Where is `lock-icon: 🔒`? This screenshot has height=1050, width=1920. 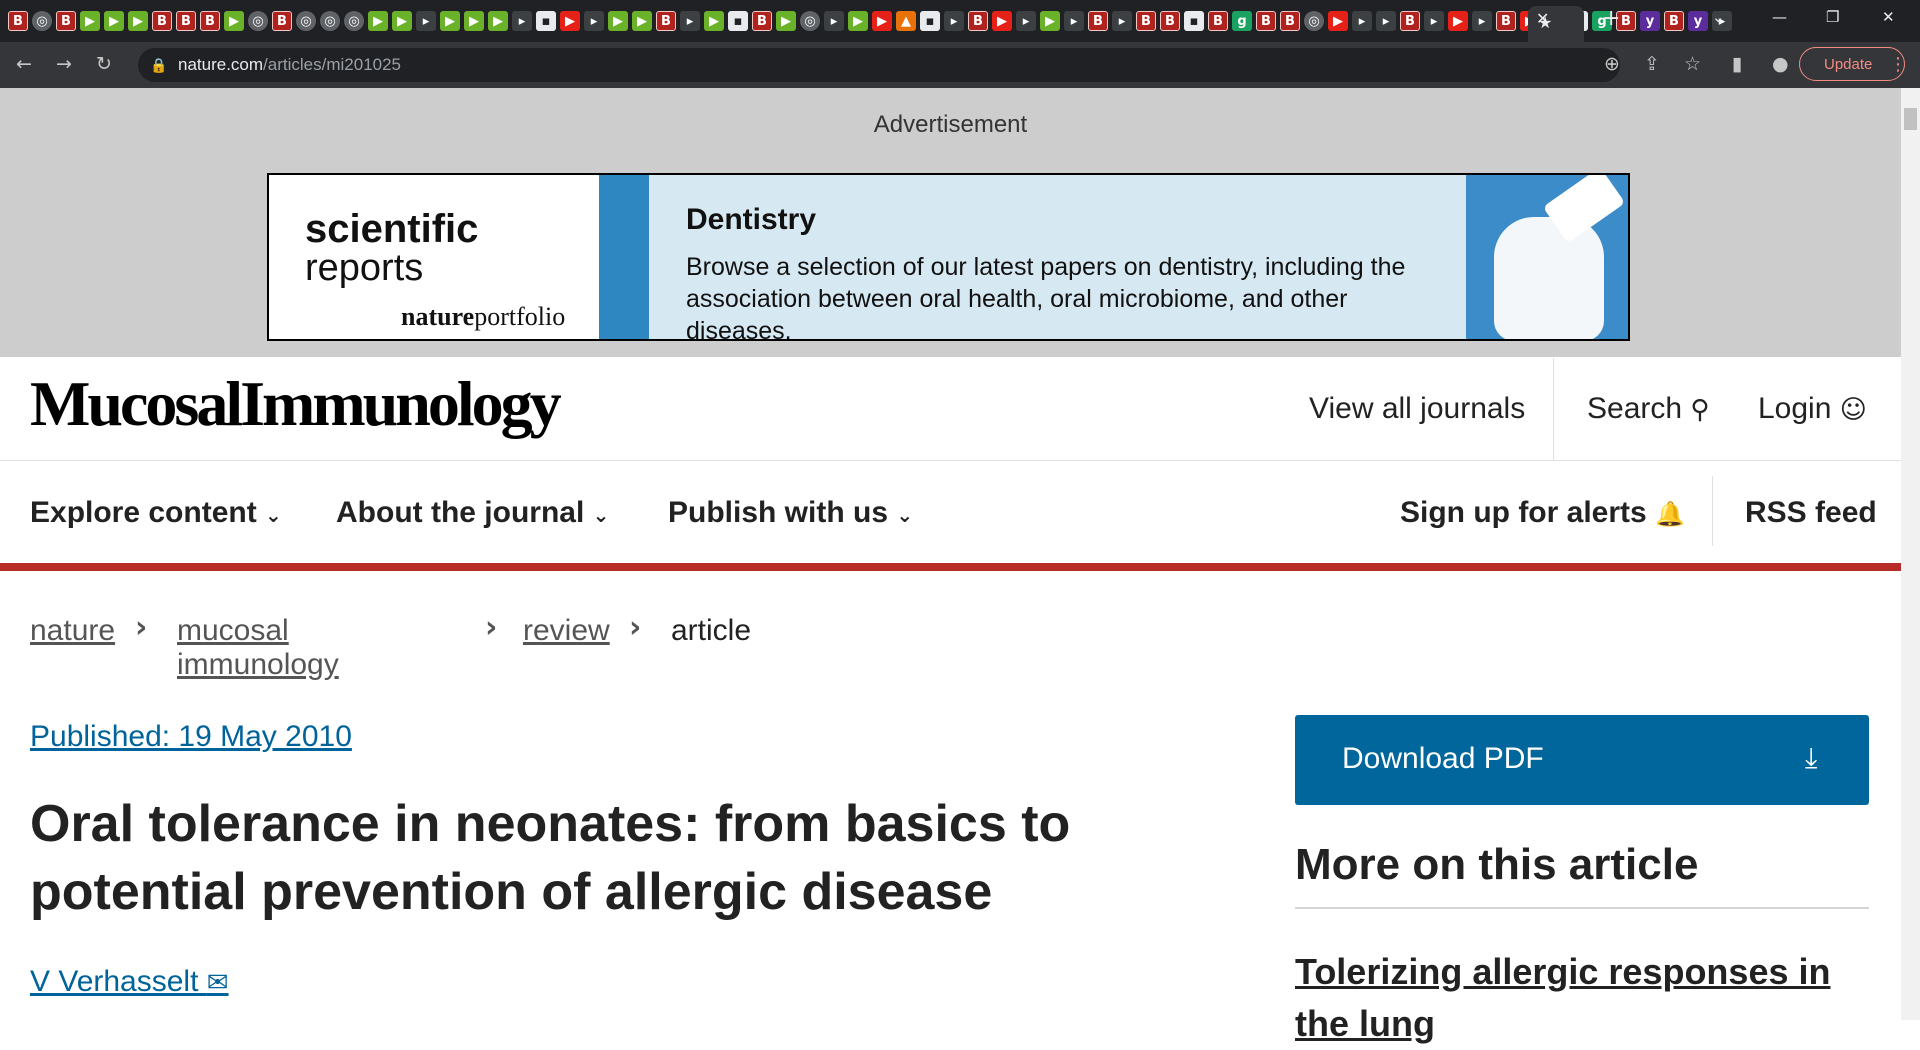
lock-icon: 🔒 is located at coordinates (158, 66).